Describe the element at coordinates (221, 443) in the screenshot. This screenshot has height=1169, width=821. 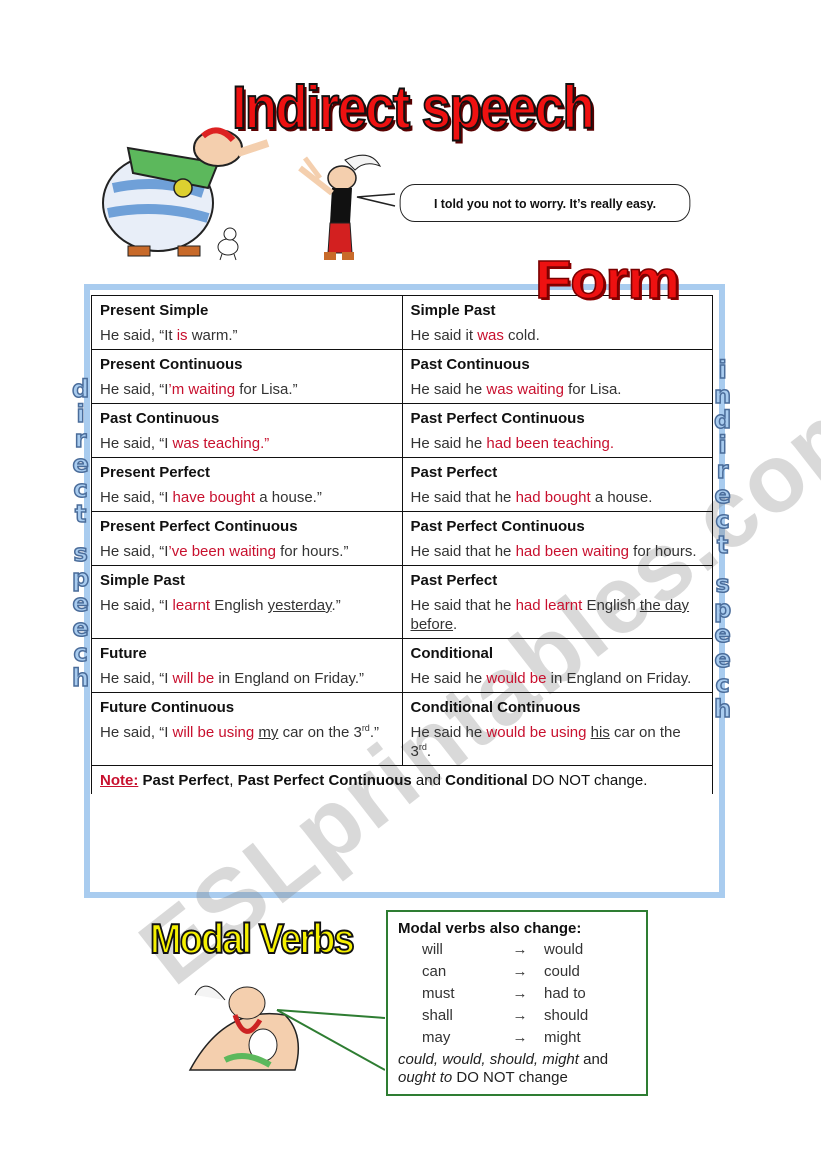
I see `highlighted-verb: was teaching.”` at that location.